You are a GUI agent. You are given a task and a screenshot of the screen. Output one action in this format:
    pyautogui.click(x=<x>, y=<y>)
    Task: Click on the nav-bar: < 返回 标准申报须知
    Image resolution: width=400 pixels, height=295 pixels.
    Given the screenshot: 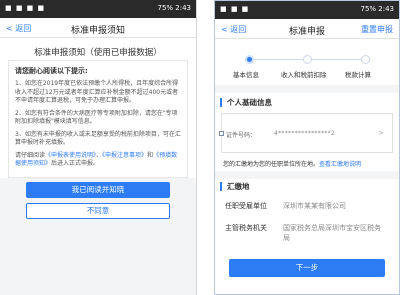 What is the action you would take?
    pyautogui.click(x=98, y=28)
    